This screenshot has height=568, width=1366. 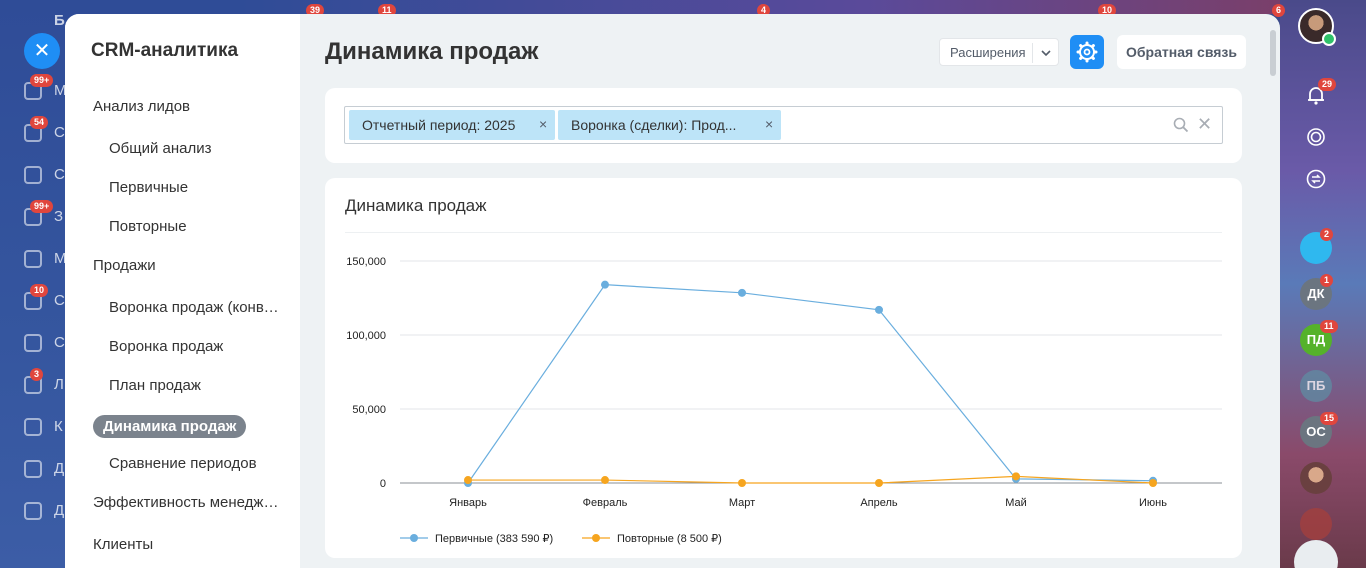 What do you see at coordinates (170, 426) in the screenshot?
I see `menu-item: Динамика продаж` at bounding box center [170, 426].